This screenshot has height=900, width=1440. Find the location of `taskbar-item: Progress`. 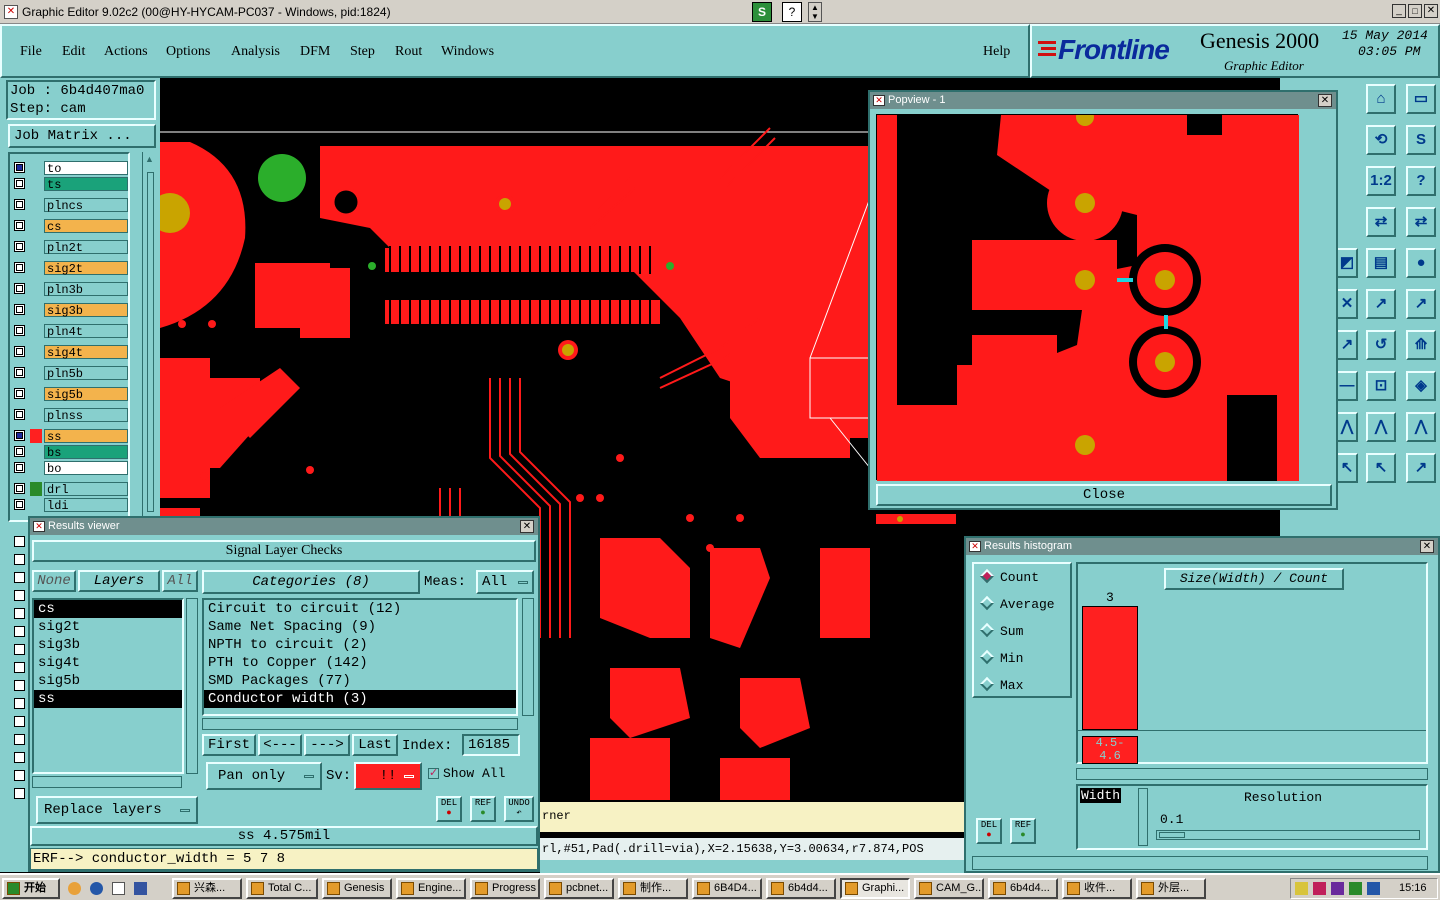

taskbar-item: Progress is located at coordinates (505, 888).